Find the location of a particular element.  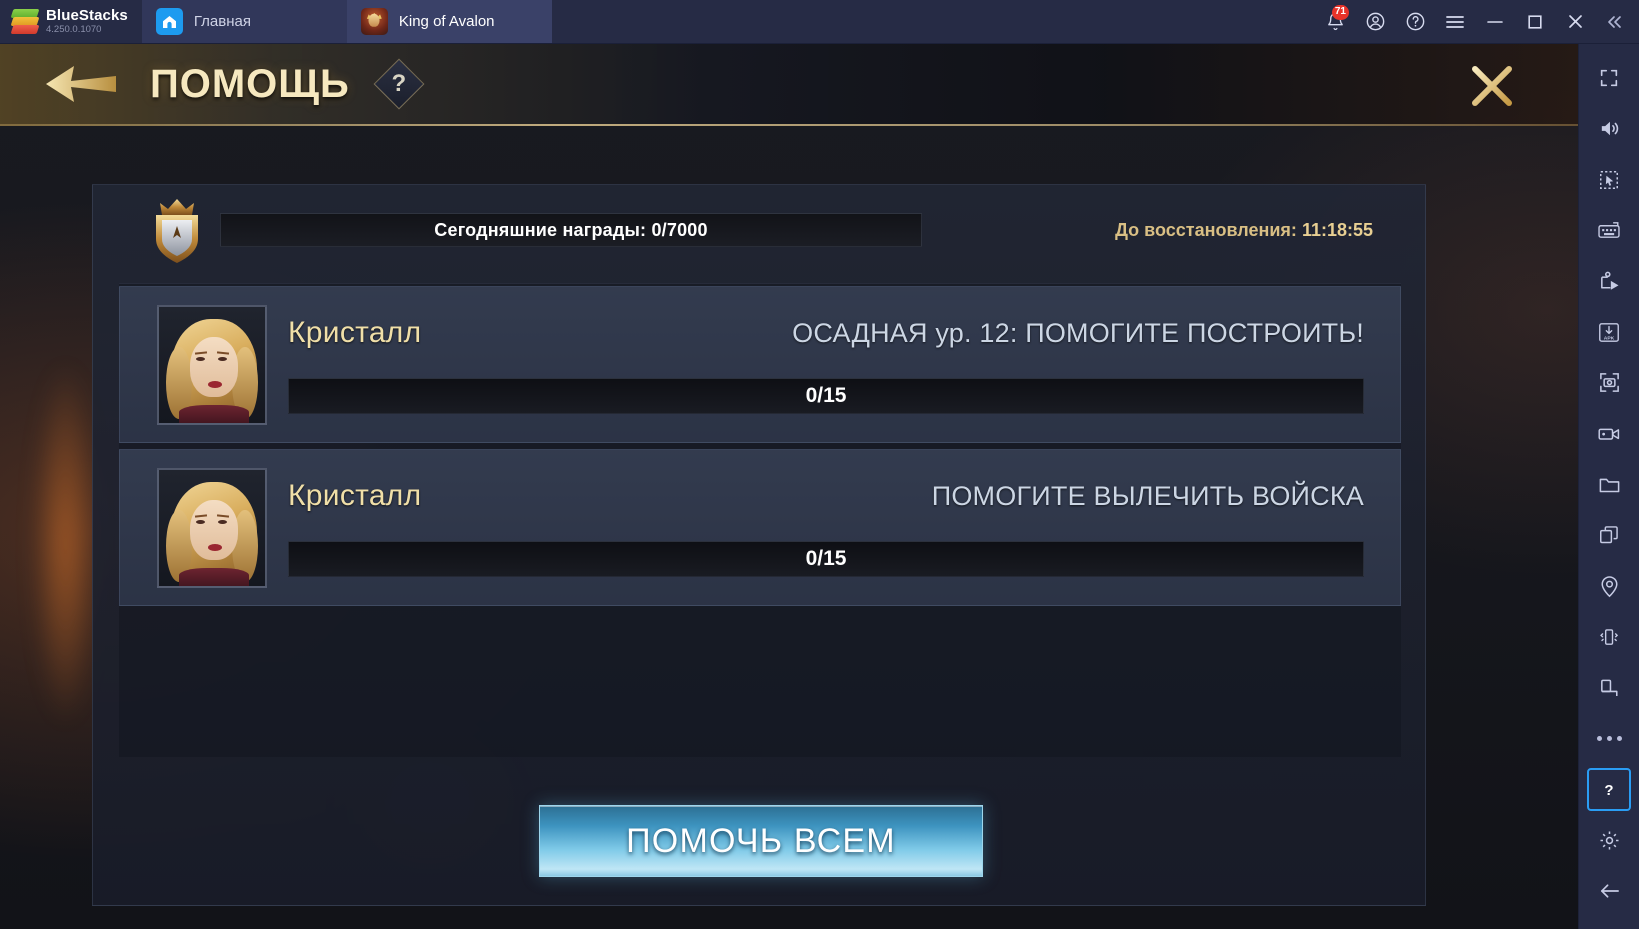

help-question-glyph: ? is located at coordinates (399, 83).